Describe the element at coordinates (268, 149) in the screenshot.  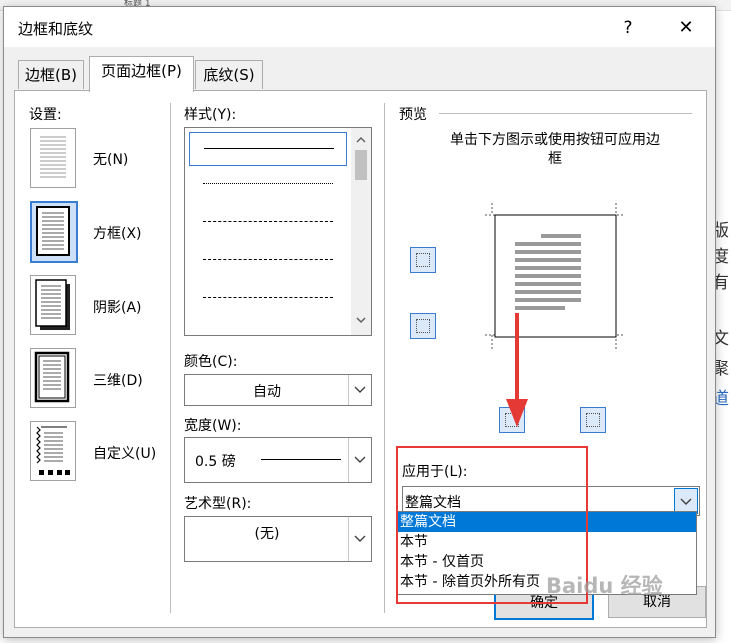
I see `style-item-solid` at that location.